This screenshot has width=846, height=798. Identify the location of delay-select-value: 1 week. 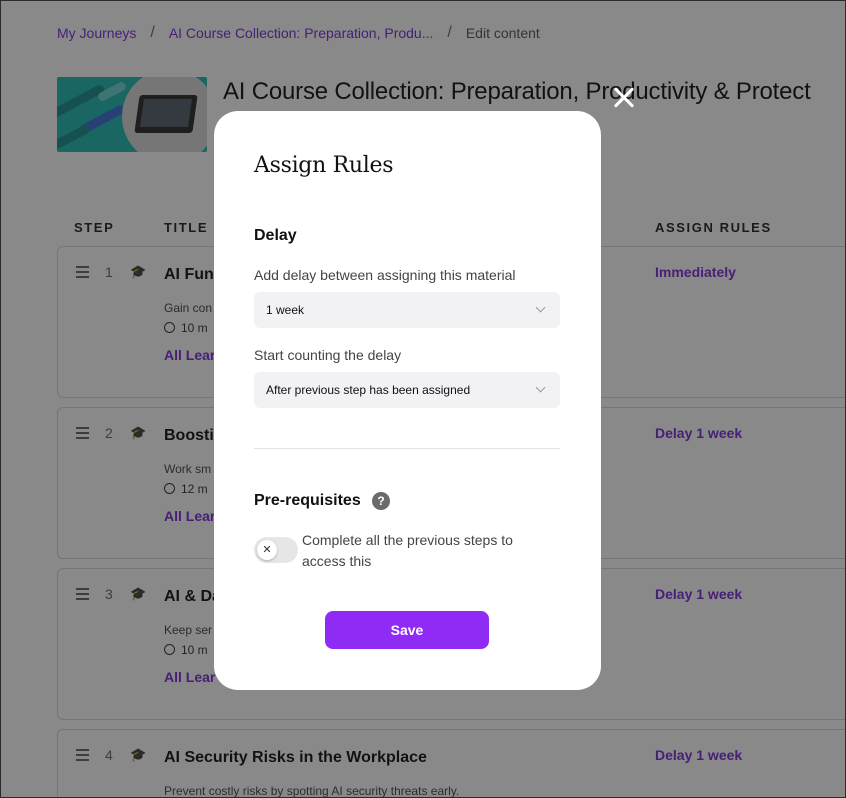
(285, 310).